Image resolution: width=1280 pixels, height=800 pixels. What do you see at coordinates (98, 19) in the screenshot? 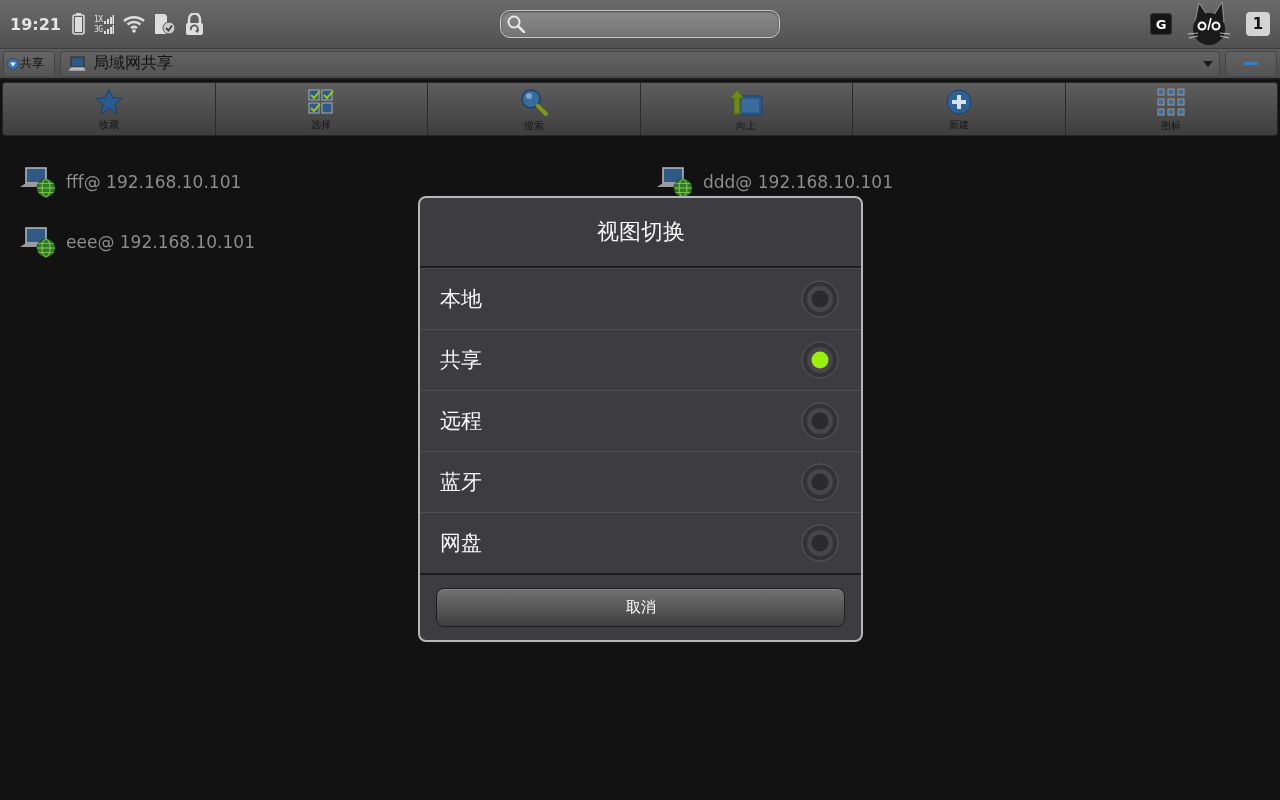
I see `network-type-label: 1X` at bounding box center [98, 19].